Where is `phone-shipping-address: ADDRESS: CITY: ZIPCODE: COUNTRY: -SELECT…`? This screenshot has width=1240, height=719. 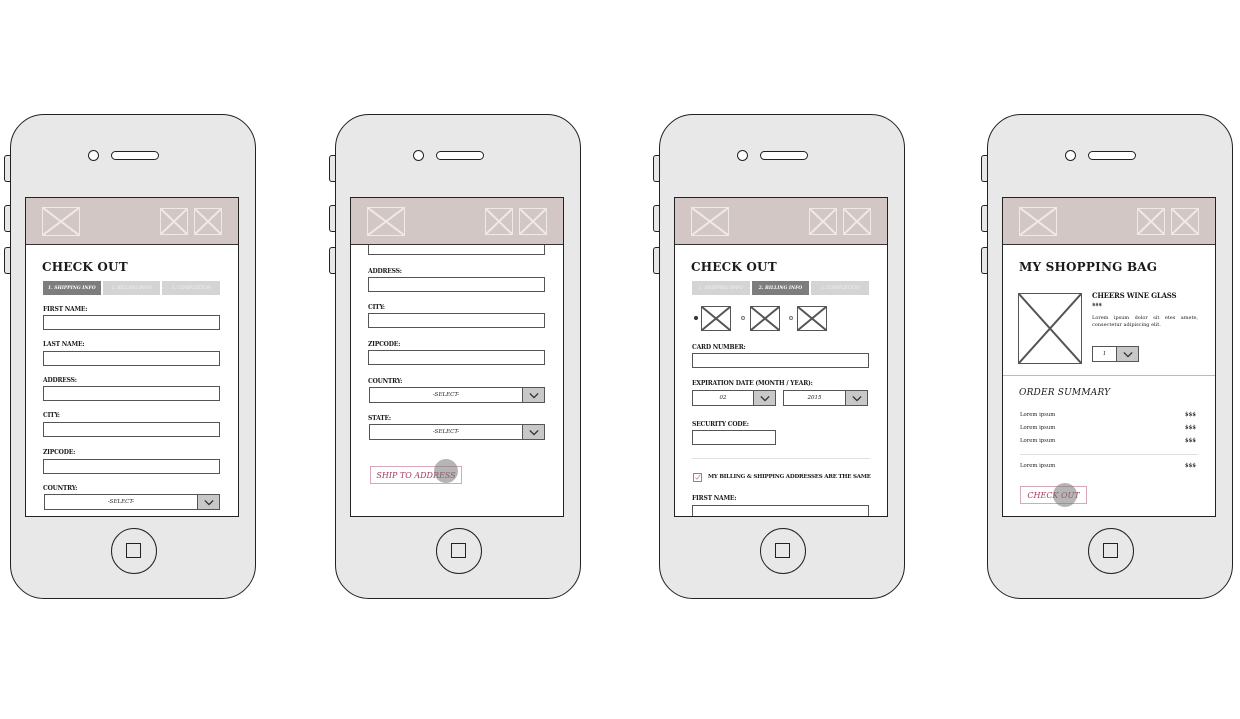
phone-shipping-address: ADDRESS: CITY: ZIPCODE: COUNTRY: -SELECT… is located at coordinates (455, 356).